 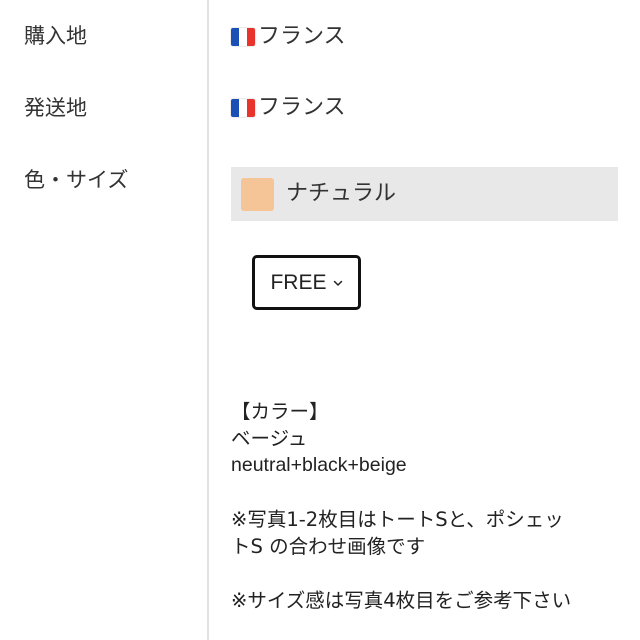 What do you see at coordinates (76, 180) in the screenshot?
I see `variant-label: 色・サイズ` at bounding box center [76, 180].